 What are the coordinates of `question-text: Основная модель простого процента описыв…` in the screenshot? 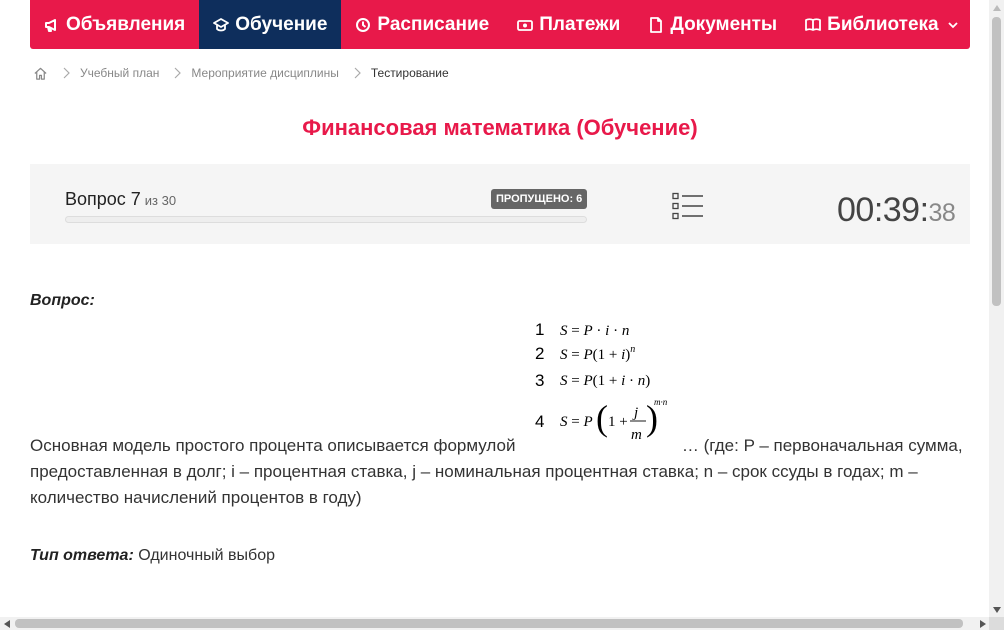 It's located at (502, 472).